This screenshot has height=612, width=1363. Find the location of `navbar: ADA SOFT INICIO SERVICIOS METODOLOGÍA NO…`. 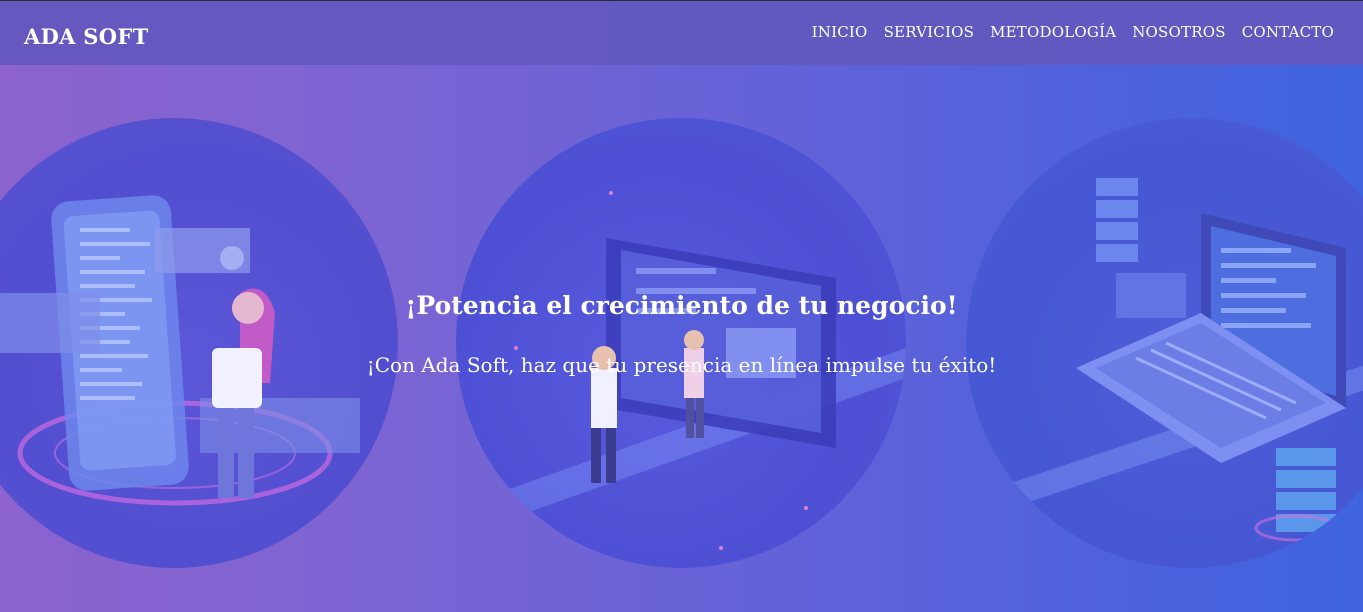

navbar: ADA SOFT INICIO SERVICIOS METODOLOGÍA NO… is located at coordinates (681, 33).